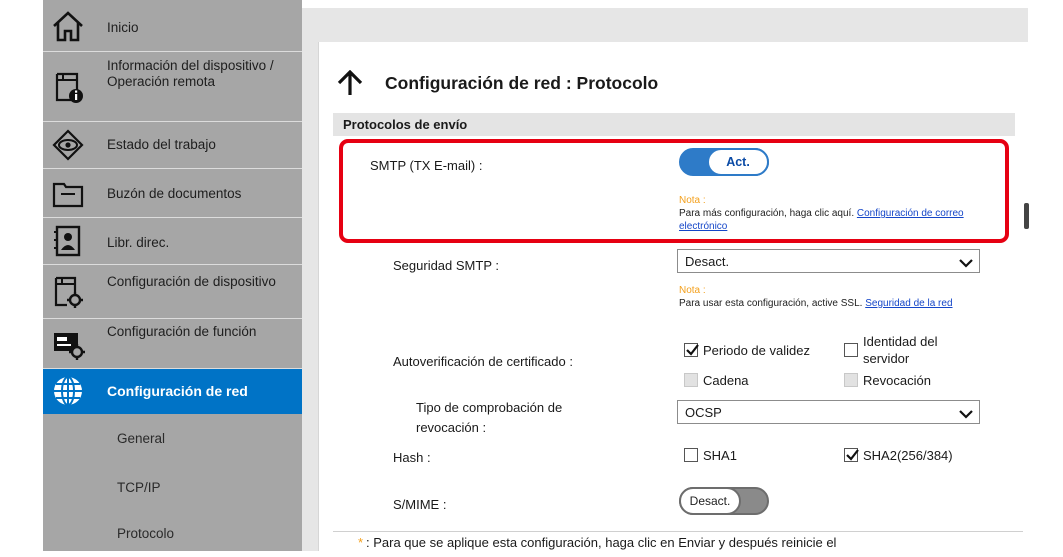  I want to click on smime-toggle: Desact., so click(724, 501).